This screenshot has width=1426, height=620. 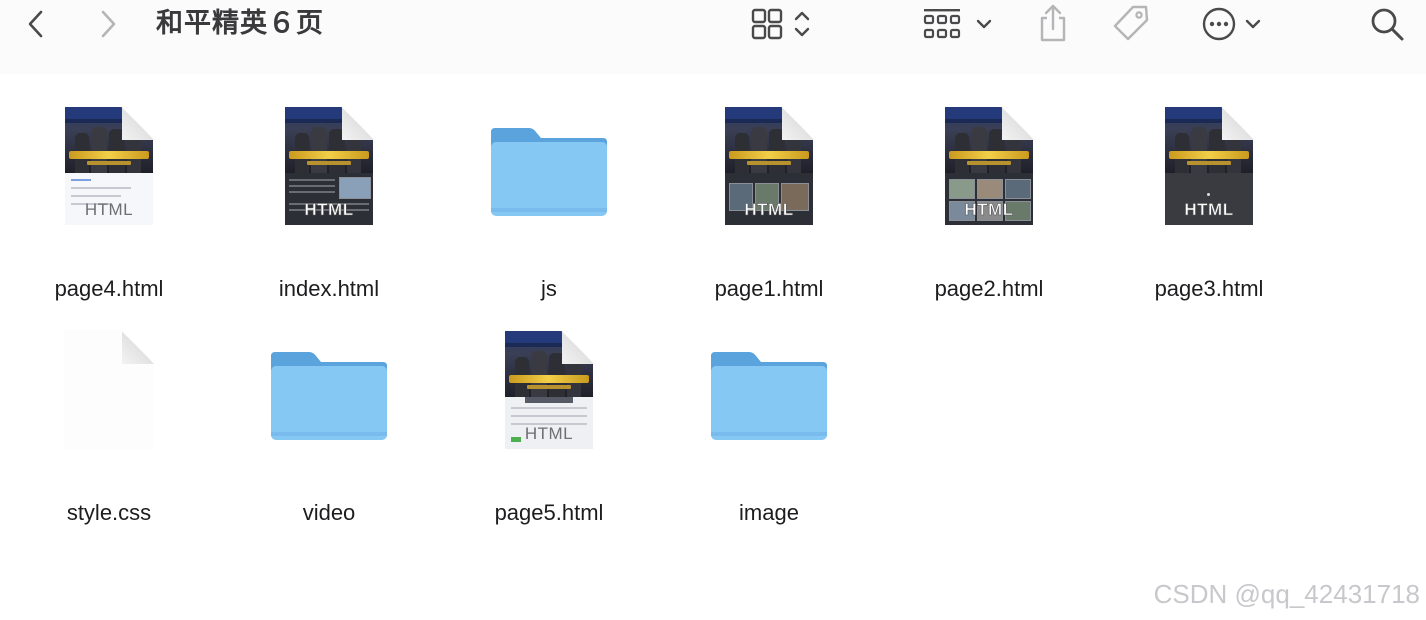 I want to click on file-item: HTML index.html, so click(x=329, y=206).